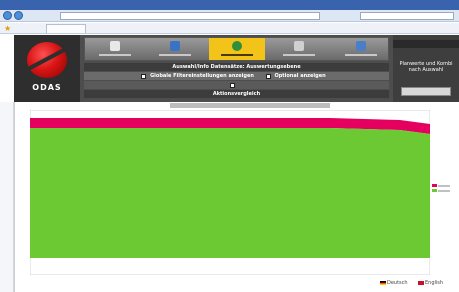  Describe the element at coordinates (361, 46) in the screenshot. I see `screen-icon` at that location.